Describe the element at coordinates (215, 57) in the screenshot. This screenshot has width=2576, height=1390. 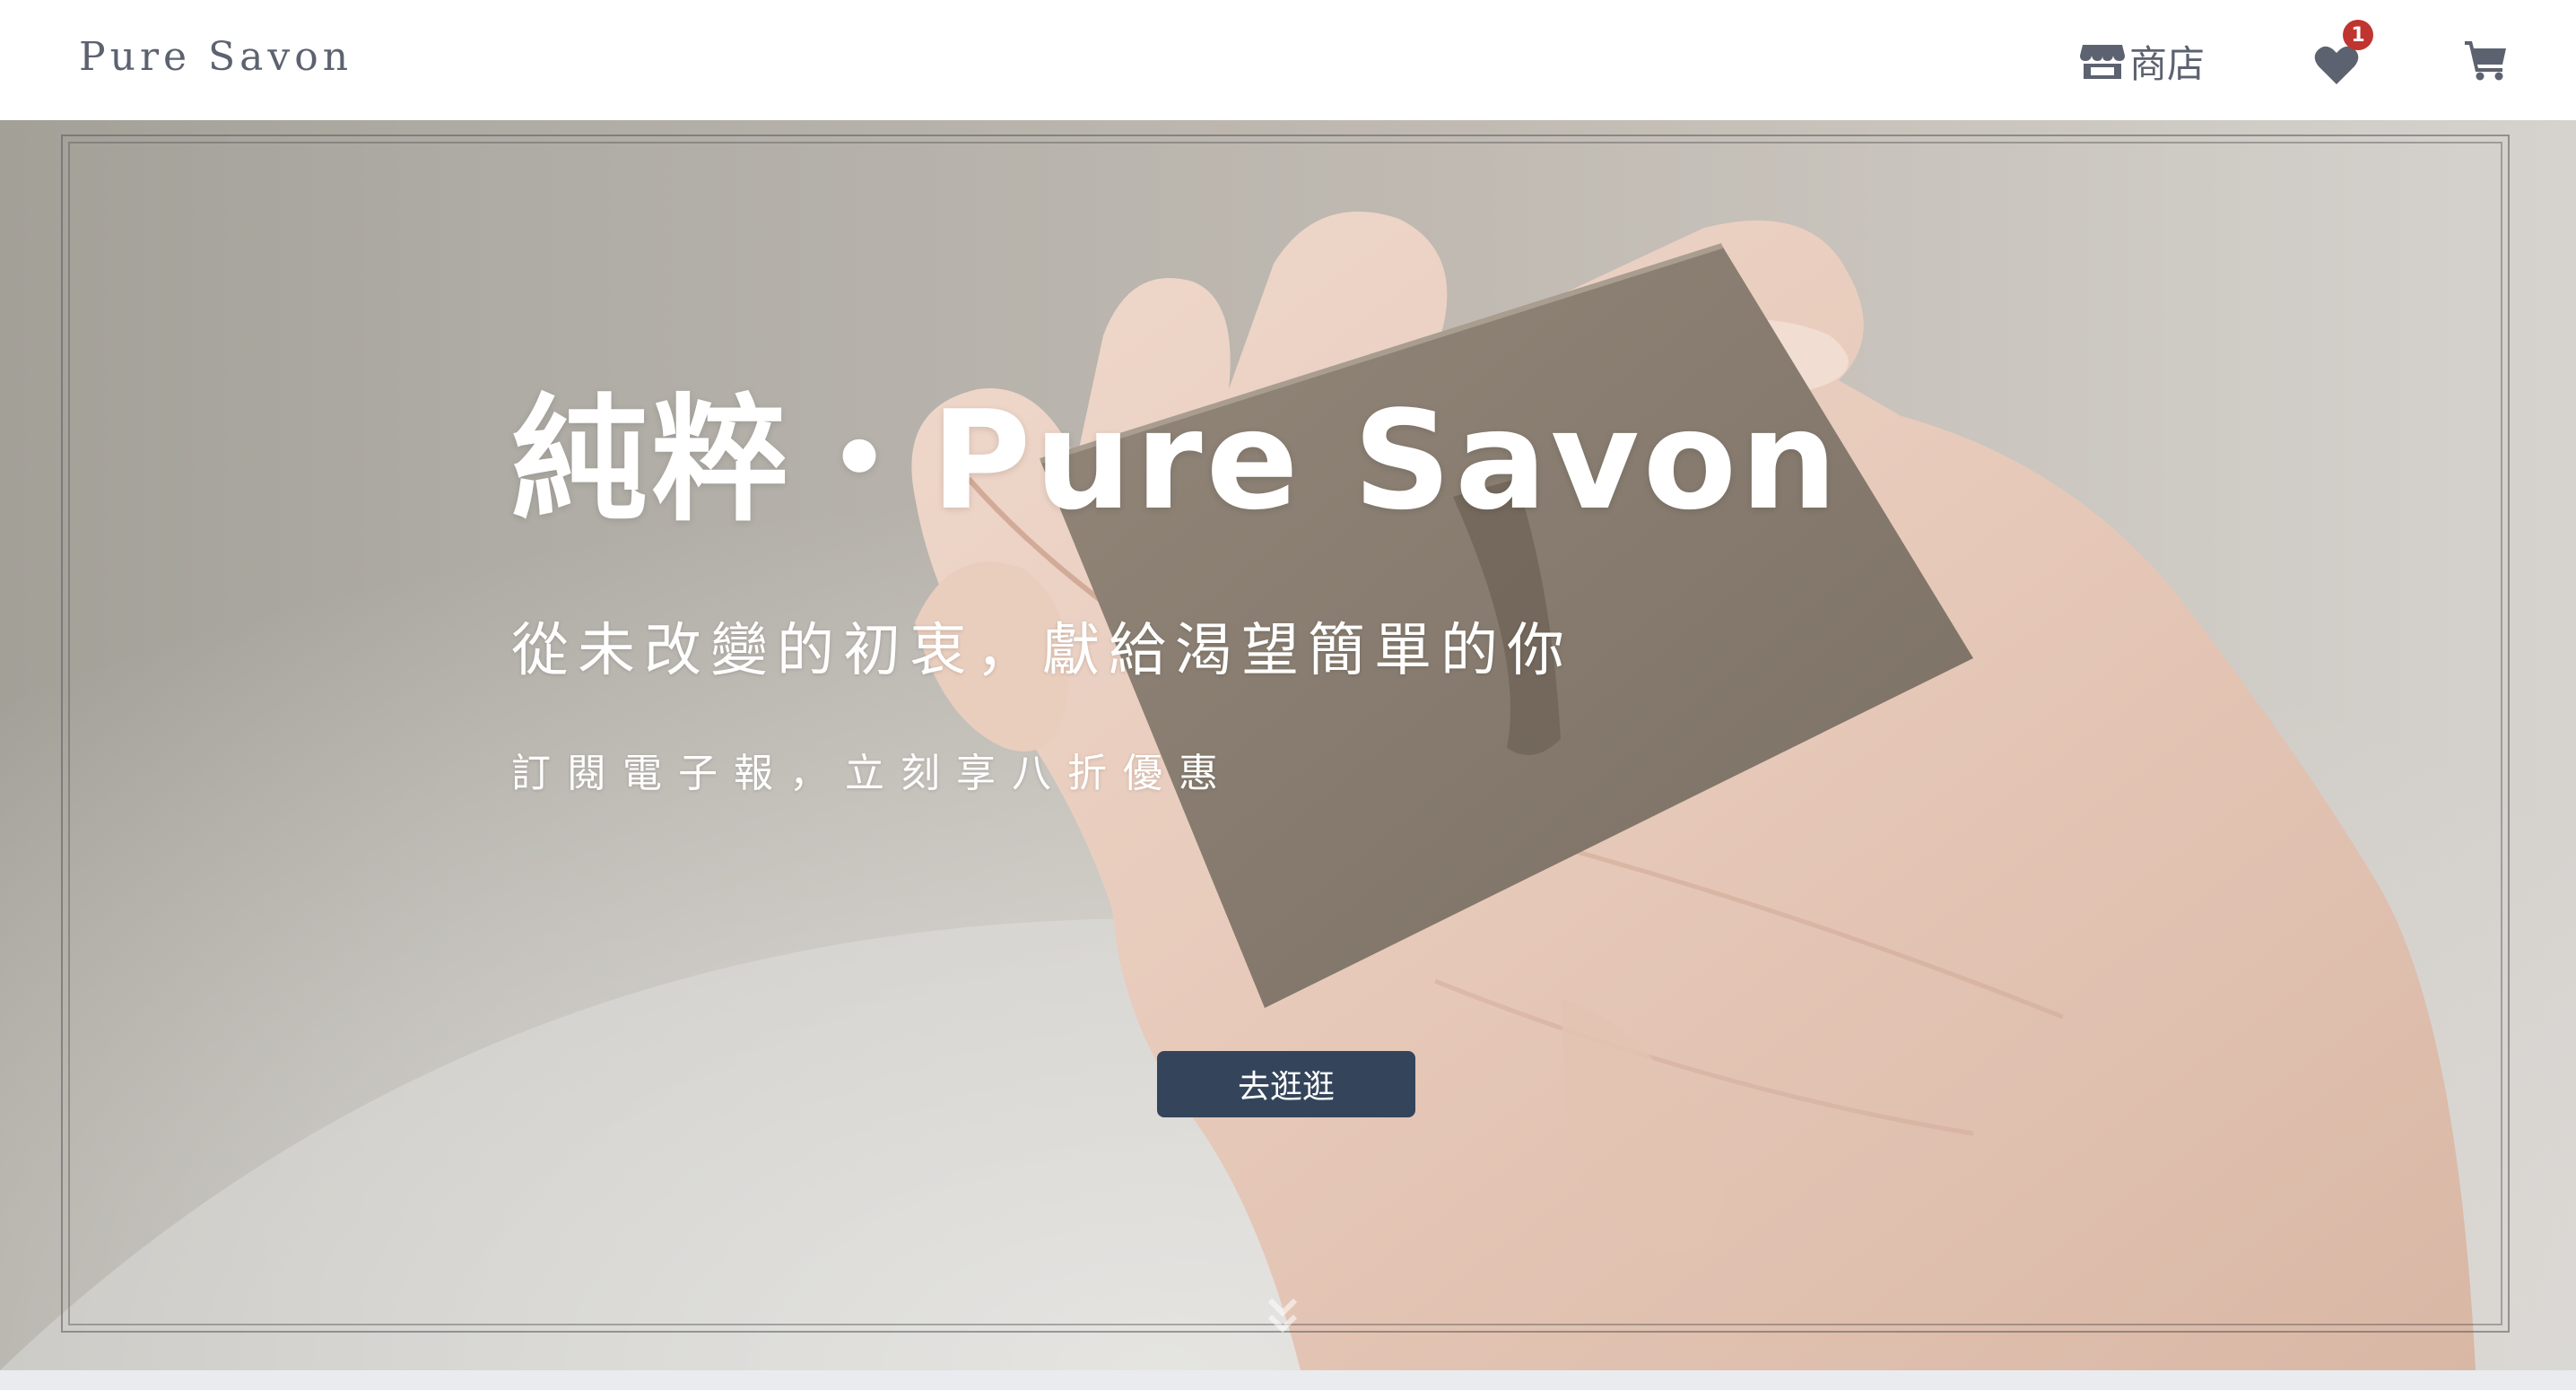
I see `brand-logo: Pure Savon` at that location.